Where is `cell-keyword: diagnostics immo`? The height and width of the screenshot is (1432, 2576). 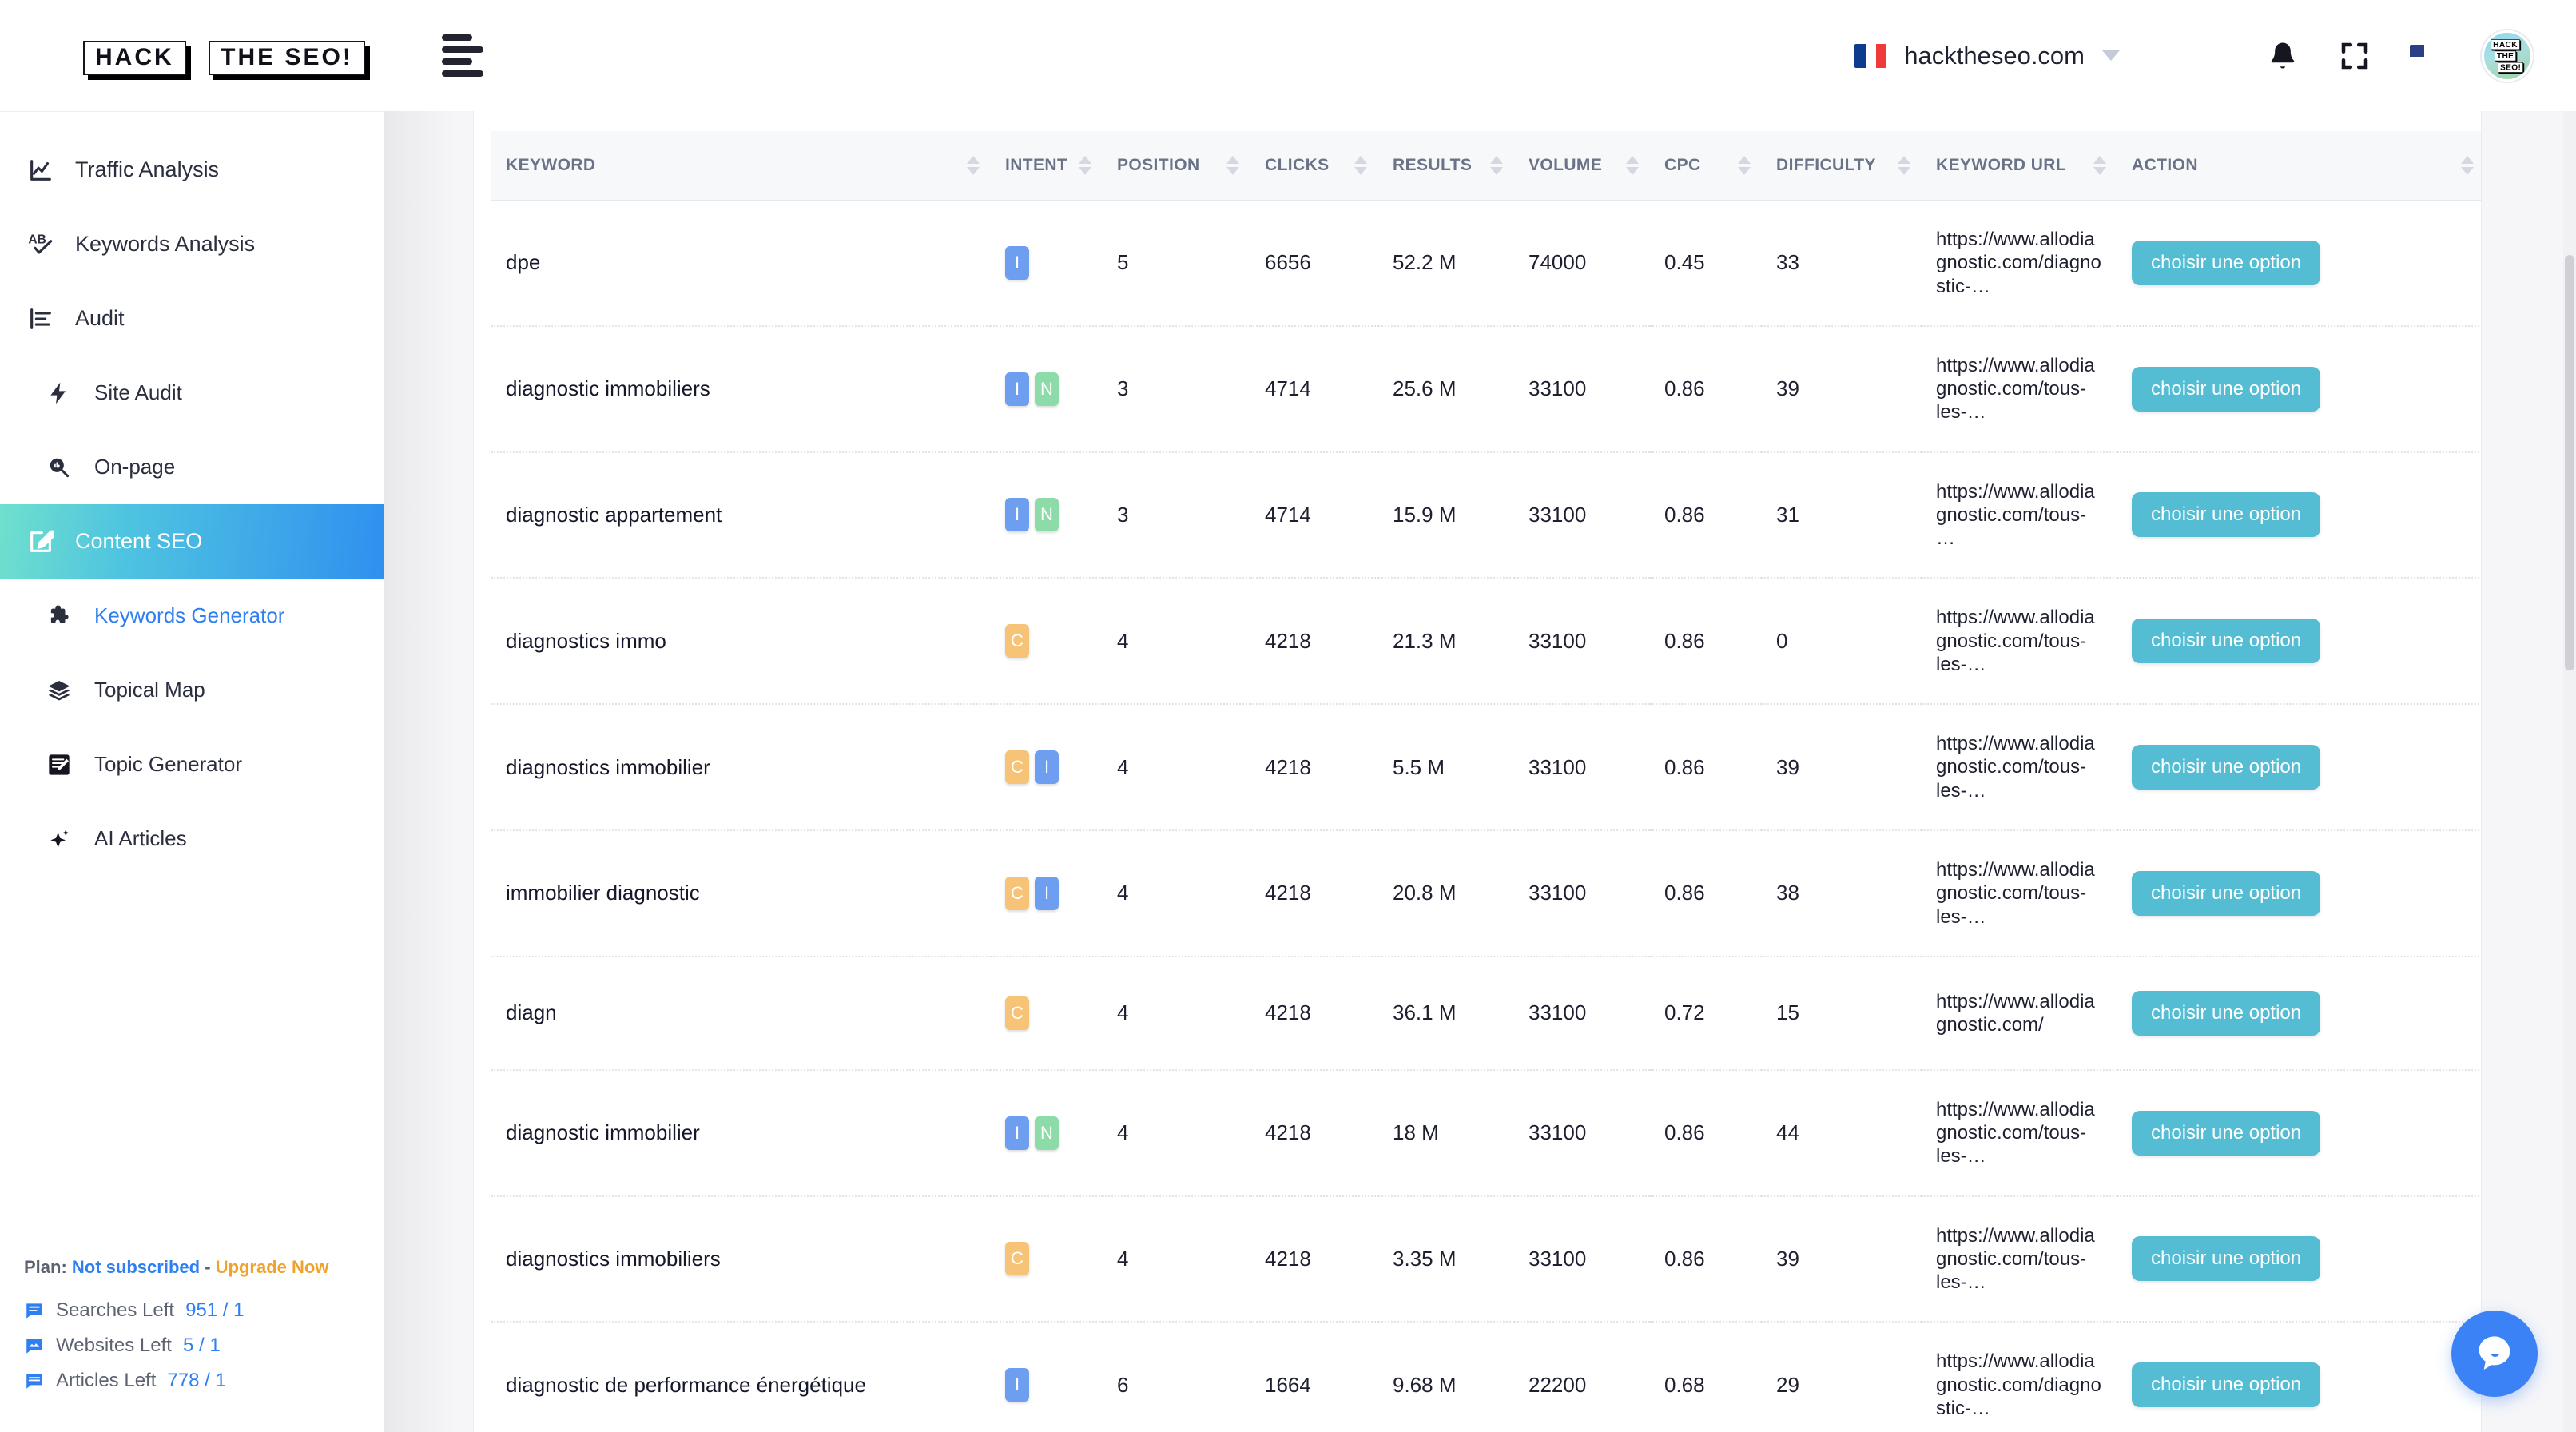 cell-keyword: diagnostics immo is located at coordinates (741, 642).